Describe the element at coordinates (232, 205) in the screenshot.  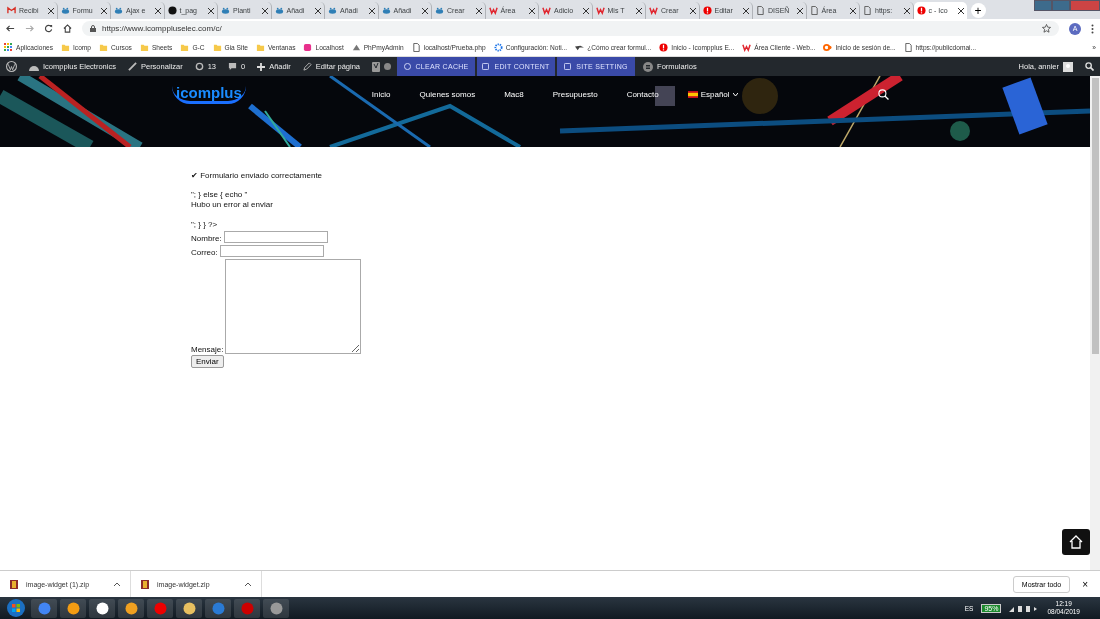
I see `error-message: Hubo un error al enviar` at that location.